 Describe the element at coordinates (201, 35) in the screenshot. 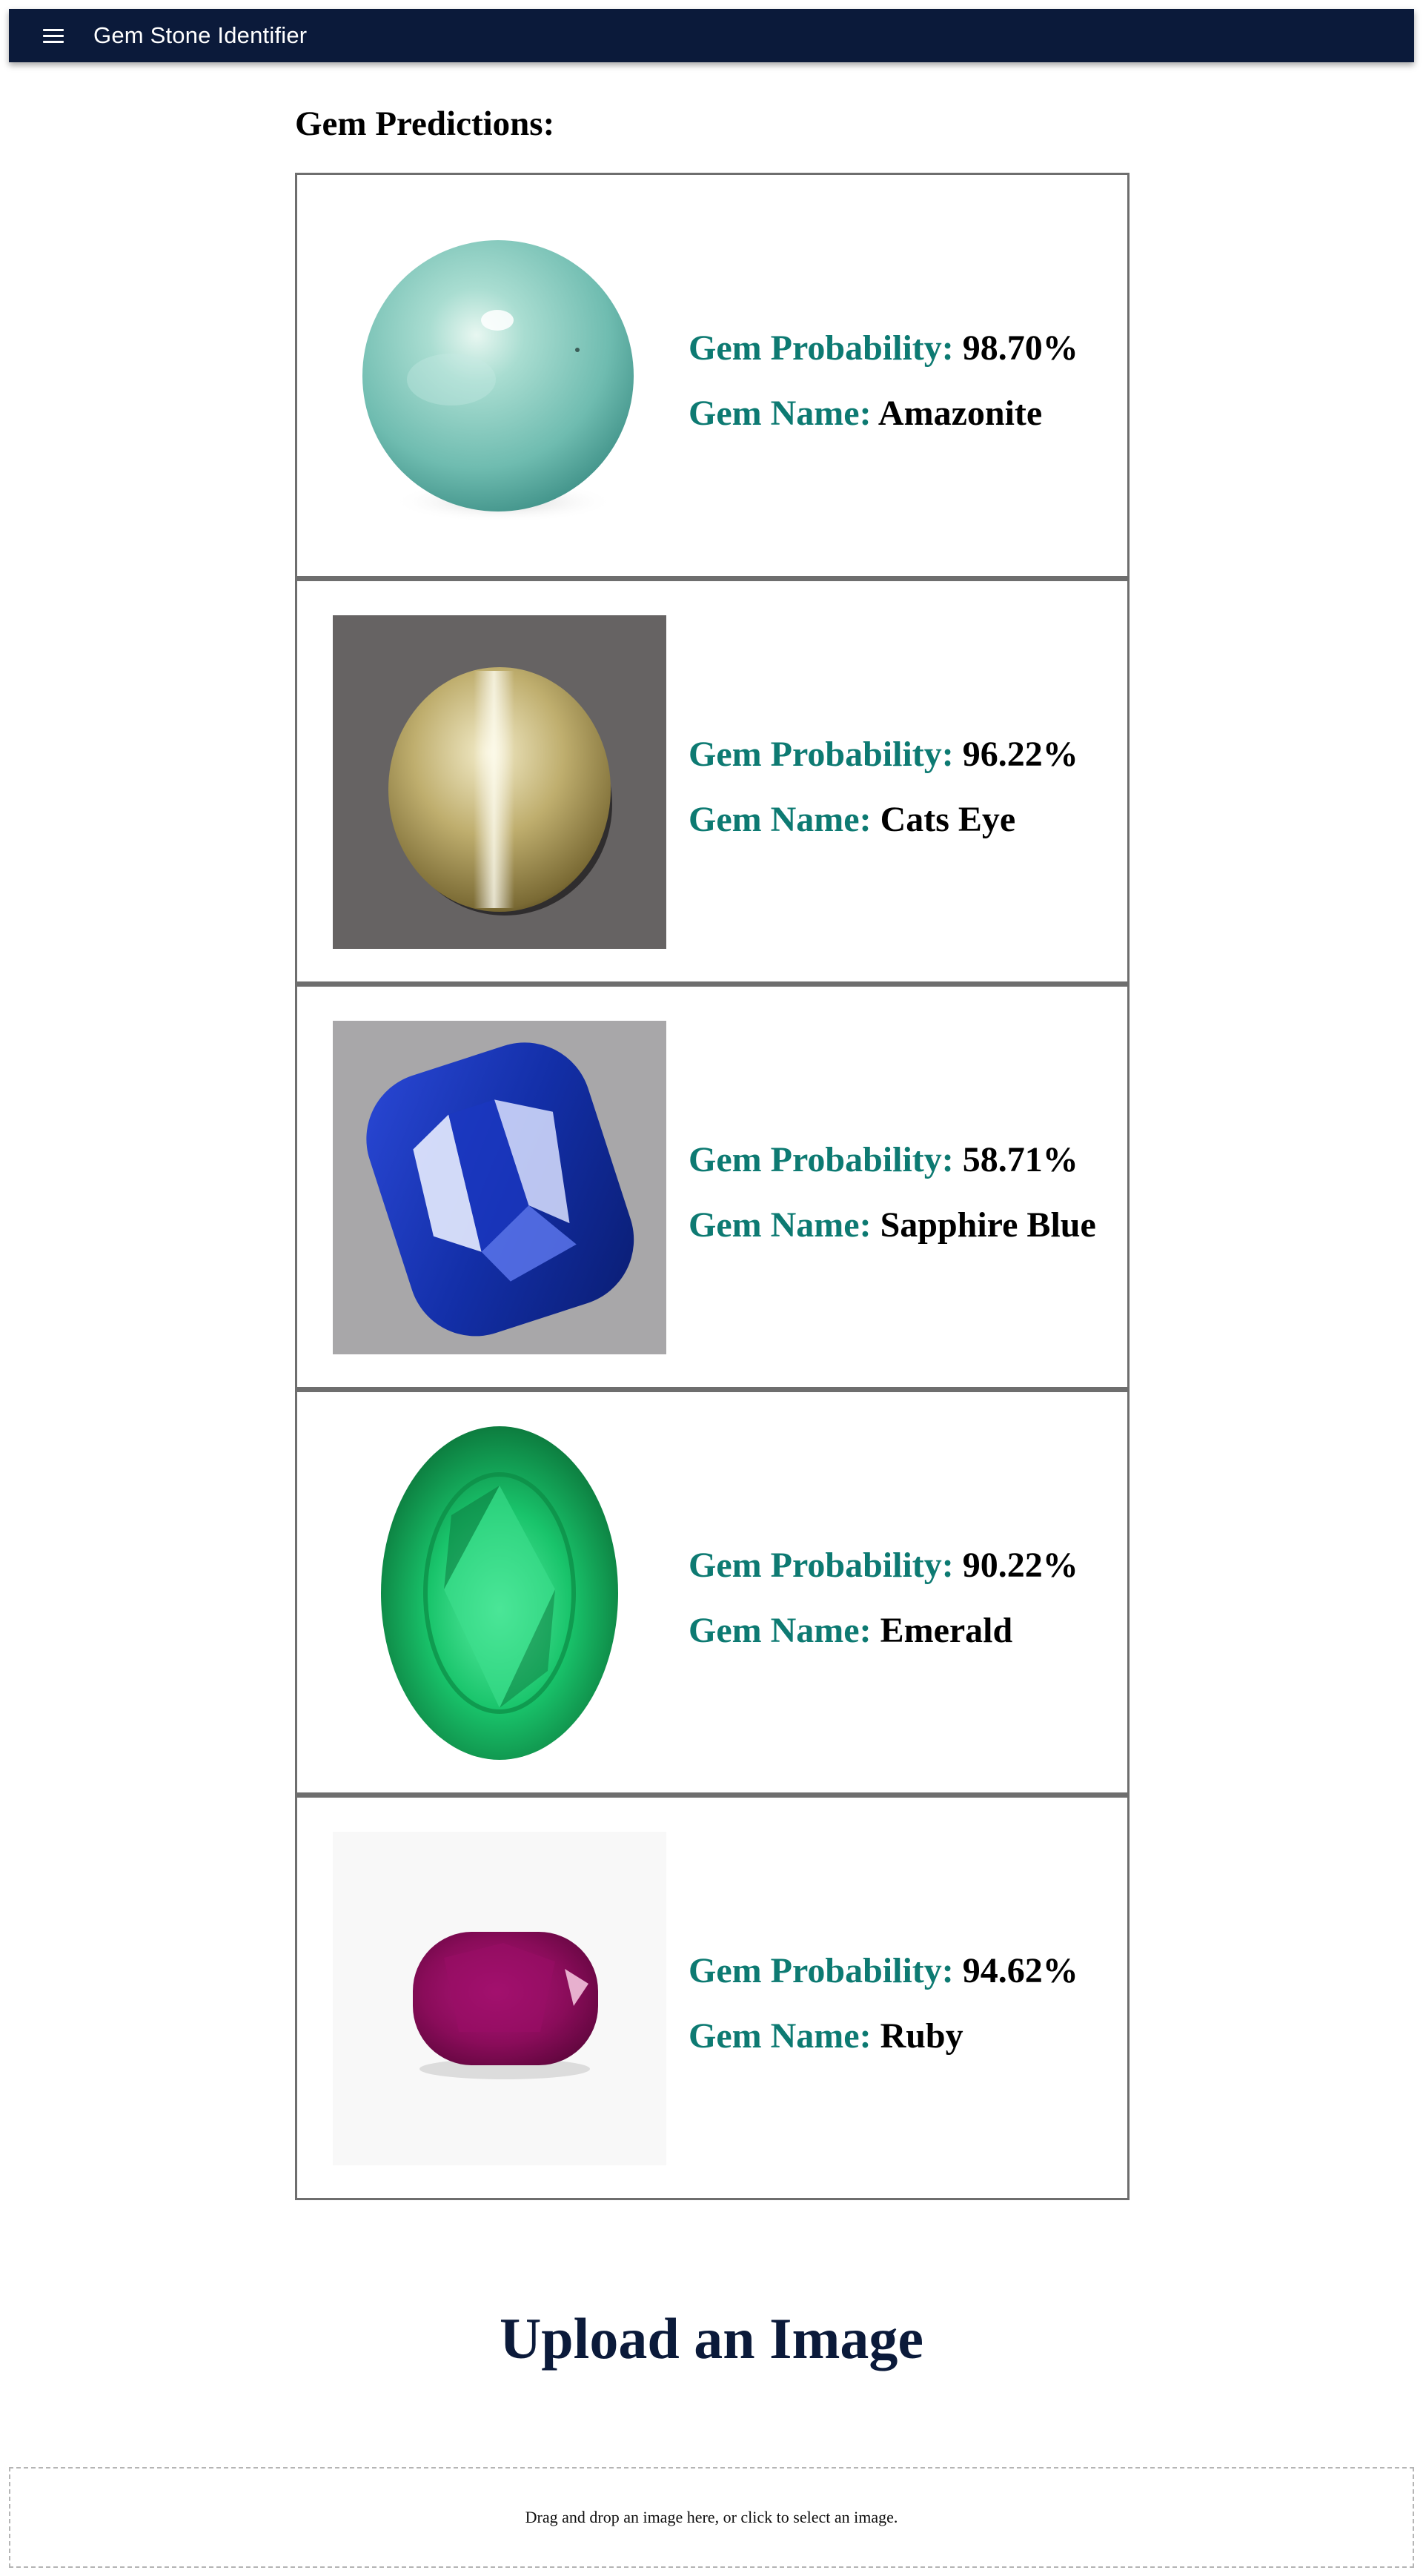

I see `app-title: Gem Stone Identifier` at that location.